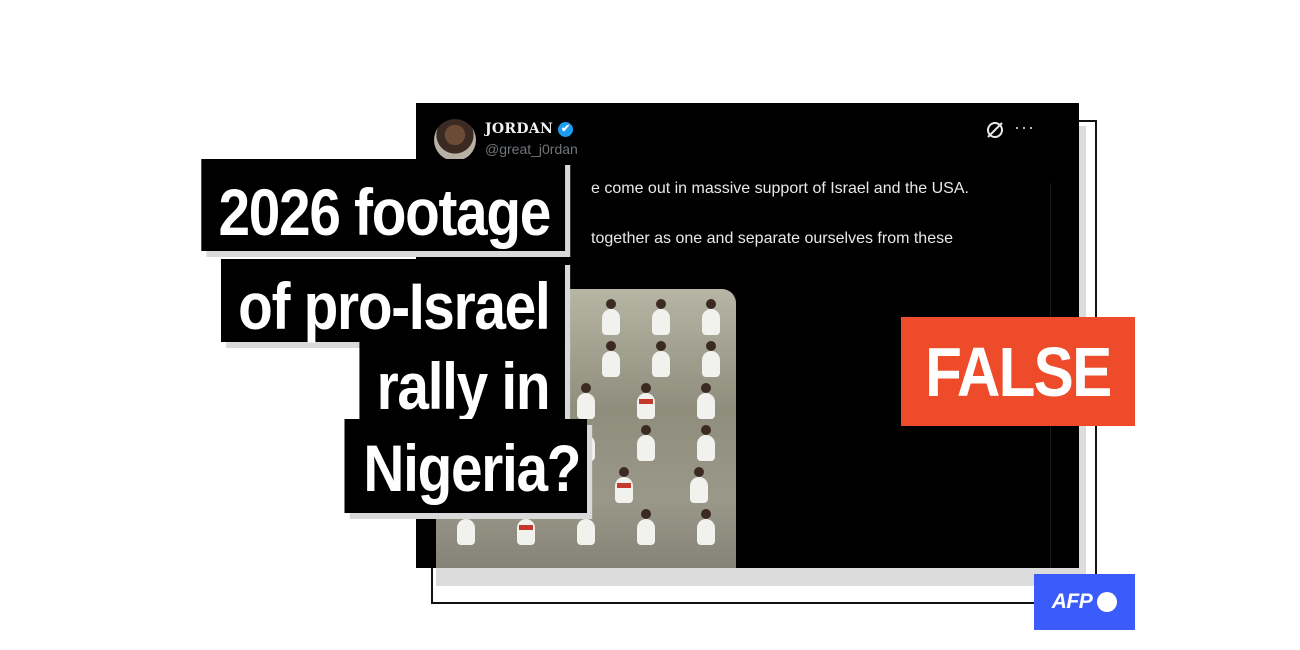 This screenshot has height=650, width=1300. I want to click on headline-line-1: 2026 footage, so click(382, 205).